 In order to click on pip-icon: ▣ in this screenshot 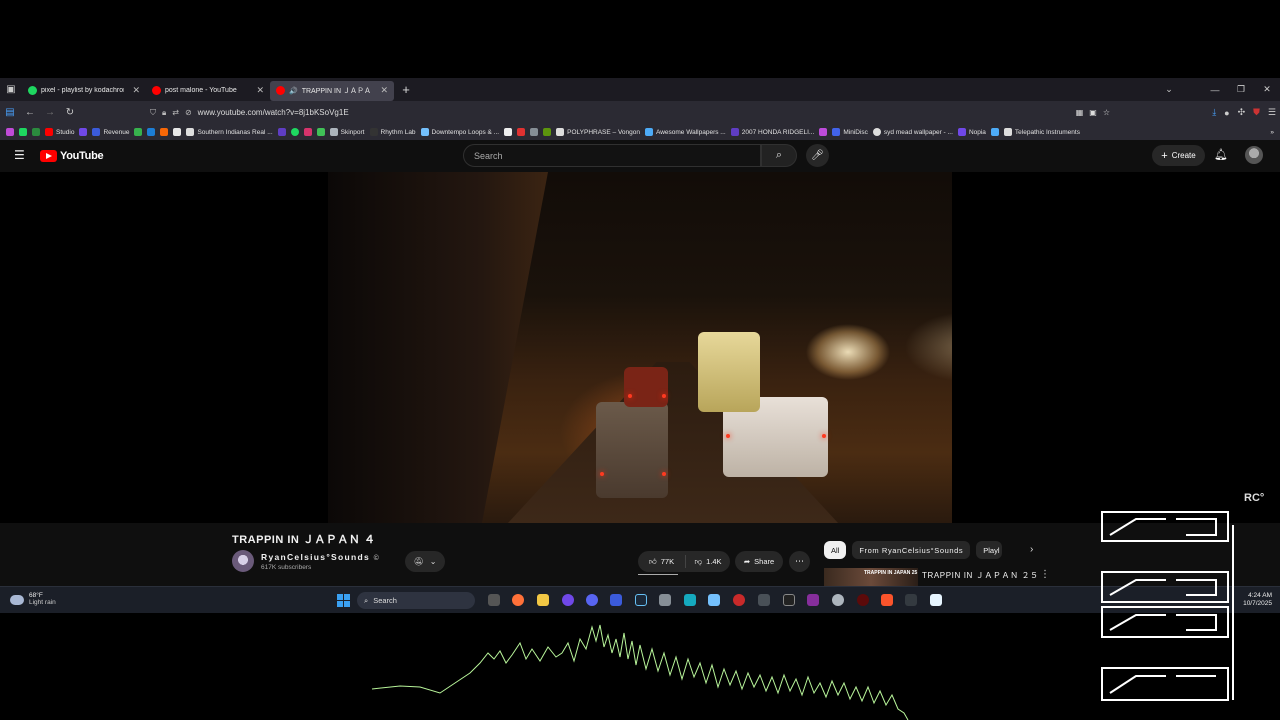, I will do `click(1093, 112)`.